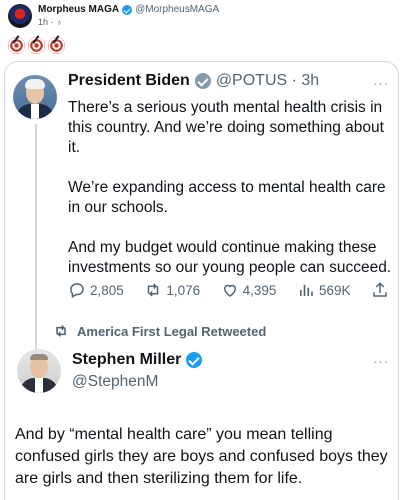 This screenshot has height=500, width=406. I want to click on outer-post-header: Morpheus MAGA @MorpheusMAGA 1h · ♁, so click(113, 16).